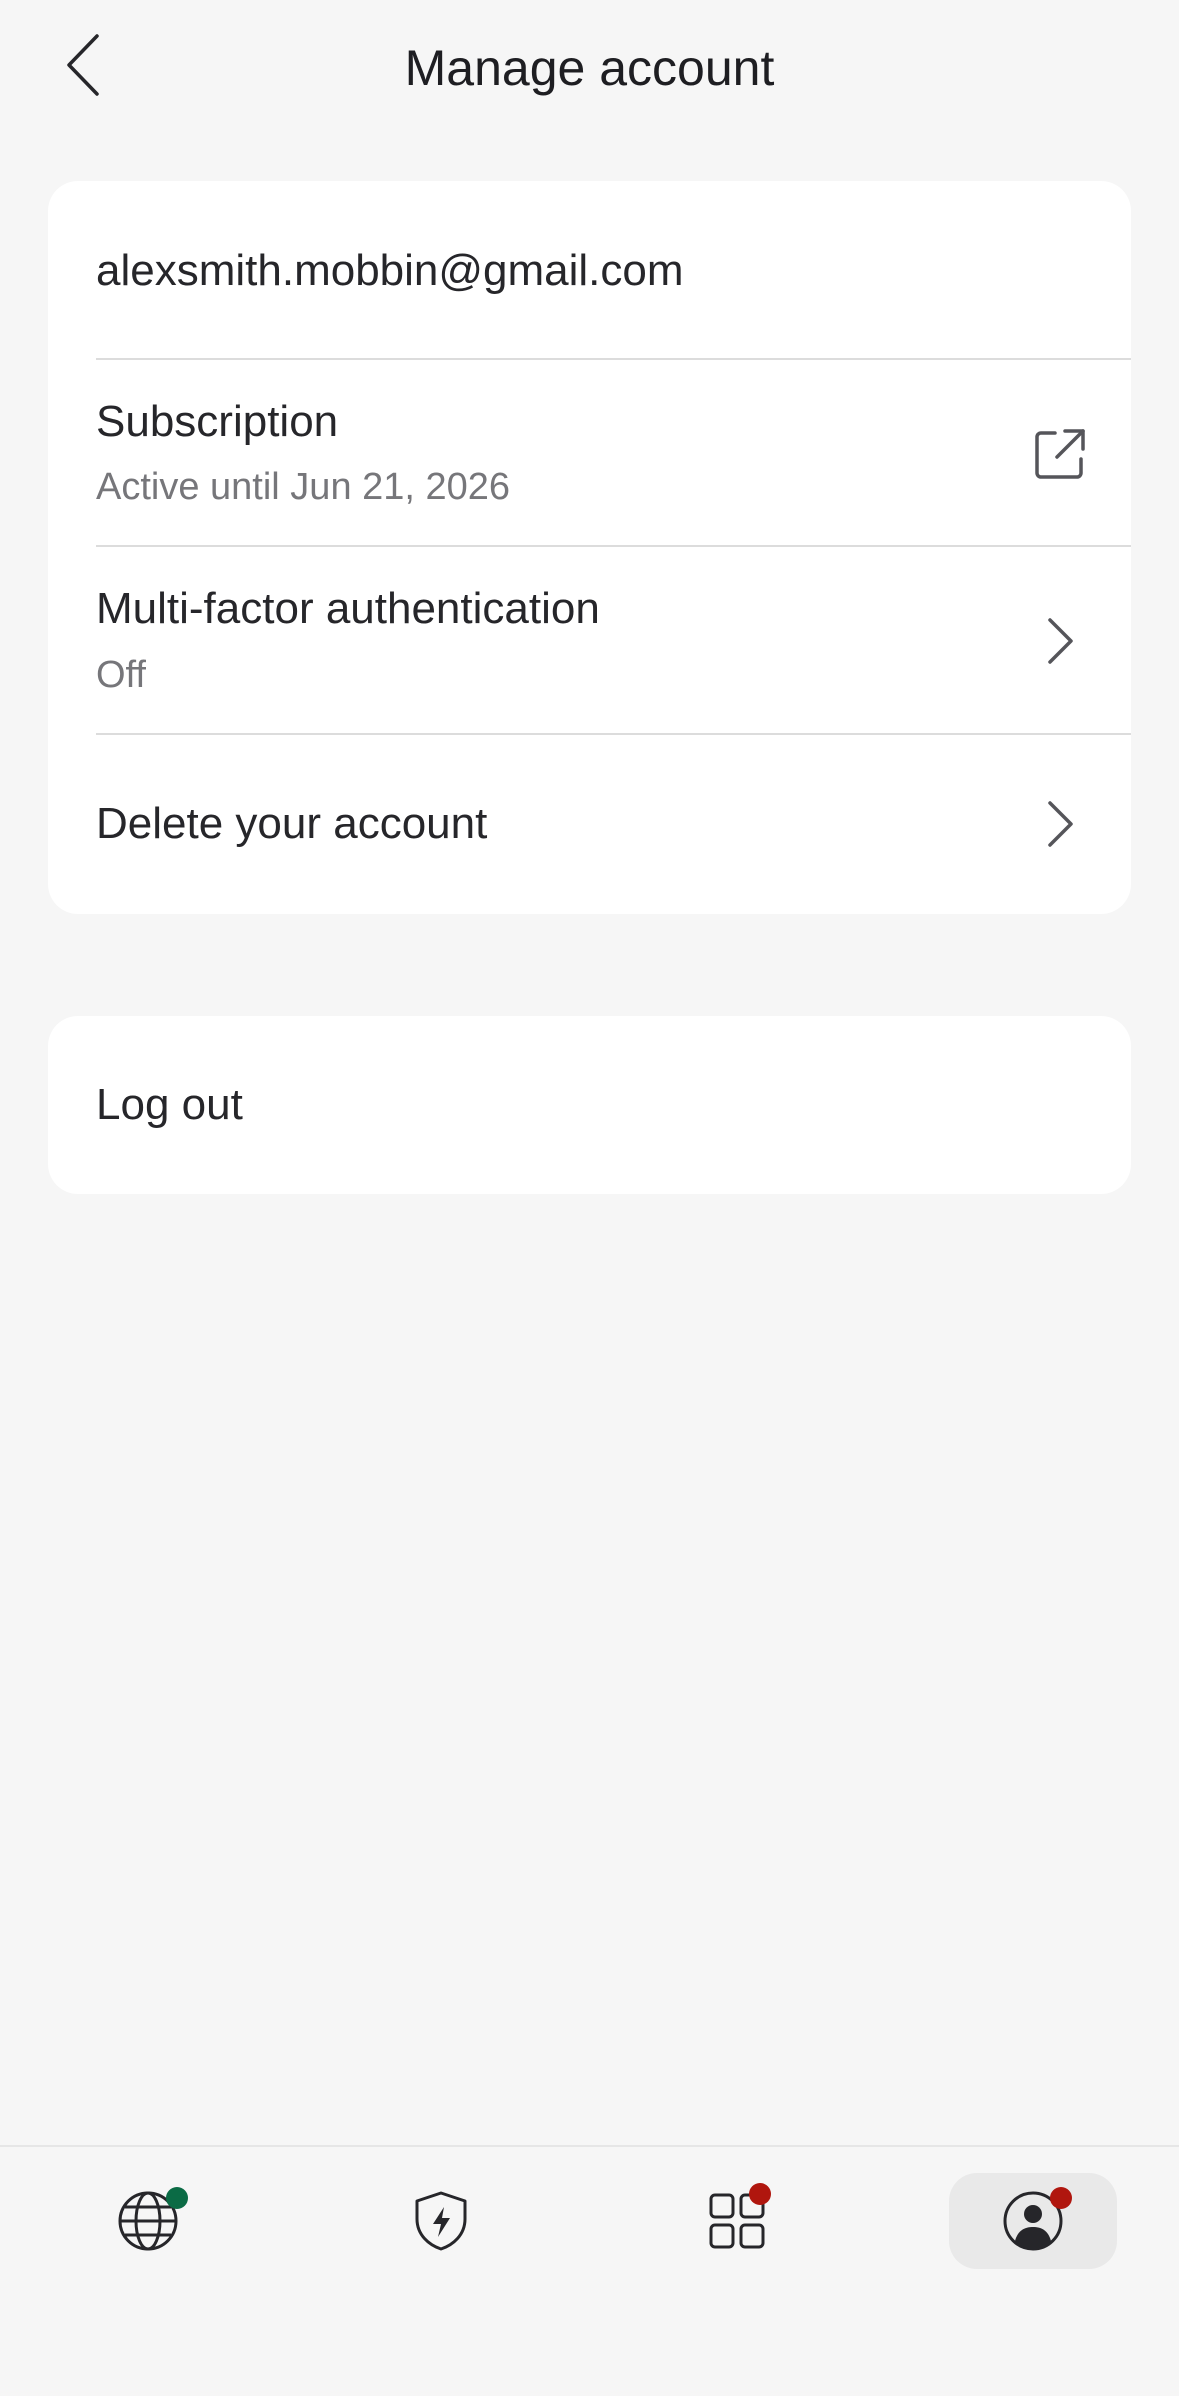  I want to click on nav-item-apps, so click(737, 2221).